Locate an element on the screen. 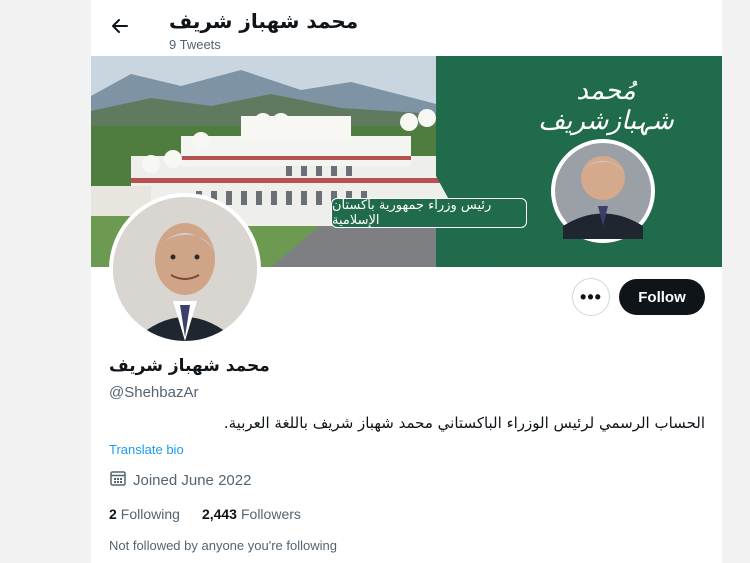 This screenshot has height=563, width=750. followers-link: 2,443 Followers is located at coordinates (251, 514).